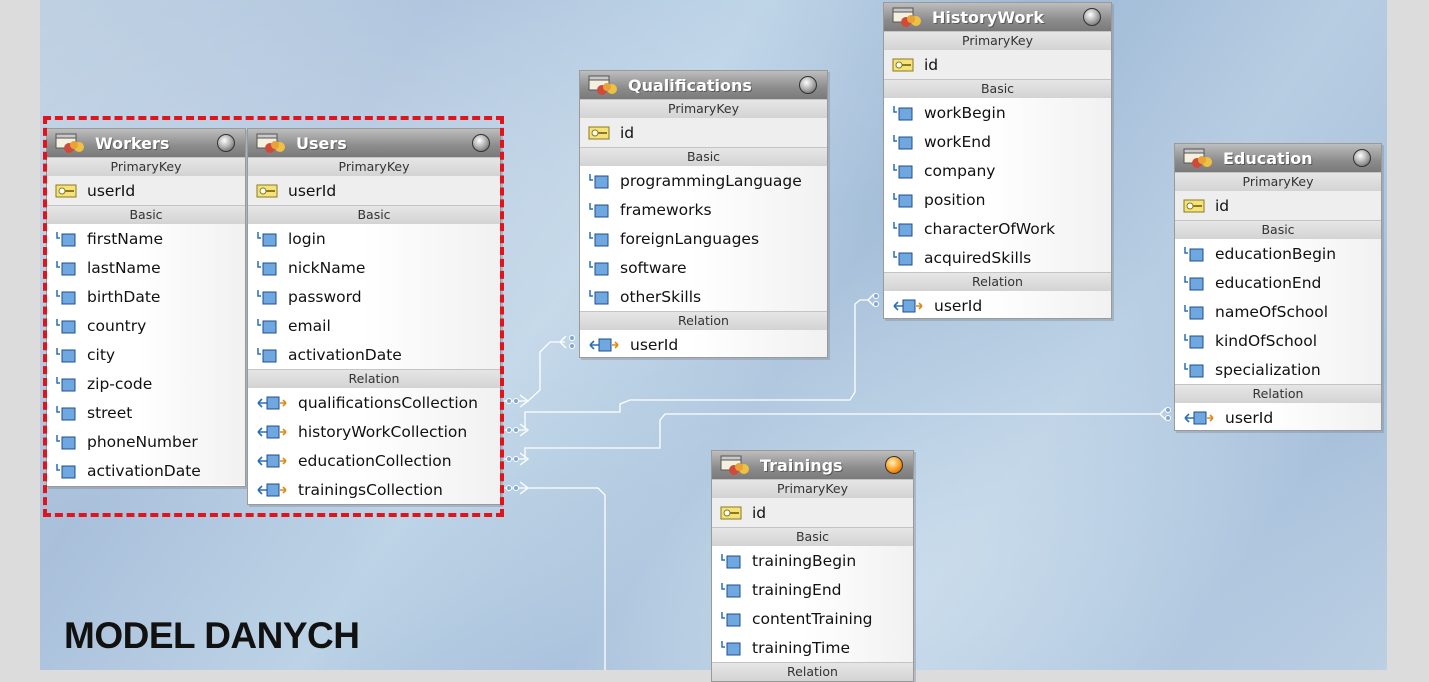  I want to click on field-name: otherSkills, so click(661, 296).